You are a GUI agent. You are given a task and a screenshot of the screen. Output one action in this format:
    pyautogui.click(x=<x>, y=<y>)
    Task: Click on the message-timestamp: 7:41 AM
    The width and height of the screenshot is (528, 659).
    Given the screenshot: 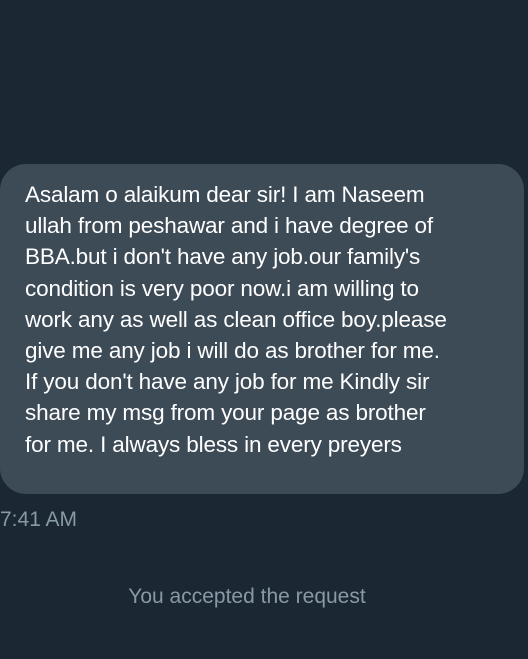 What is the action you would take?
    pyautogui.click(x=39, y=519)
    